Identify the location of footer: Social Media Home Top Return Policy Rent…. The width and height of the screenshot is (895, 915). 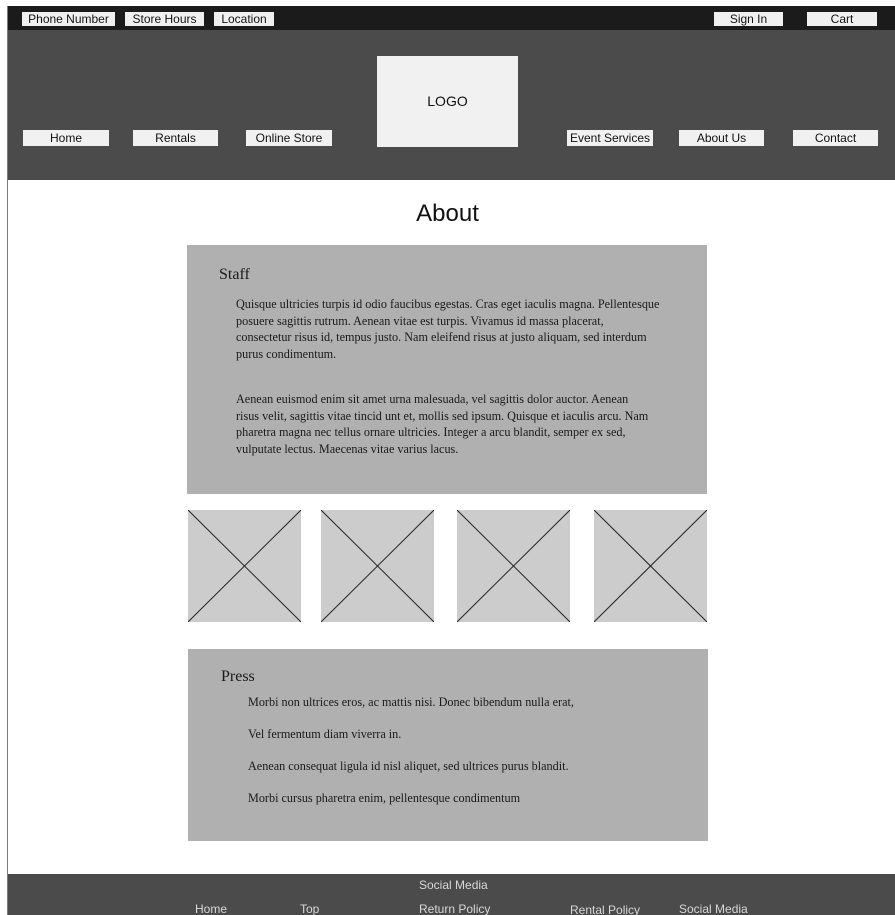
(451, 894).